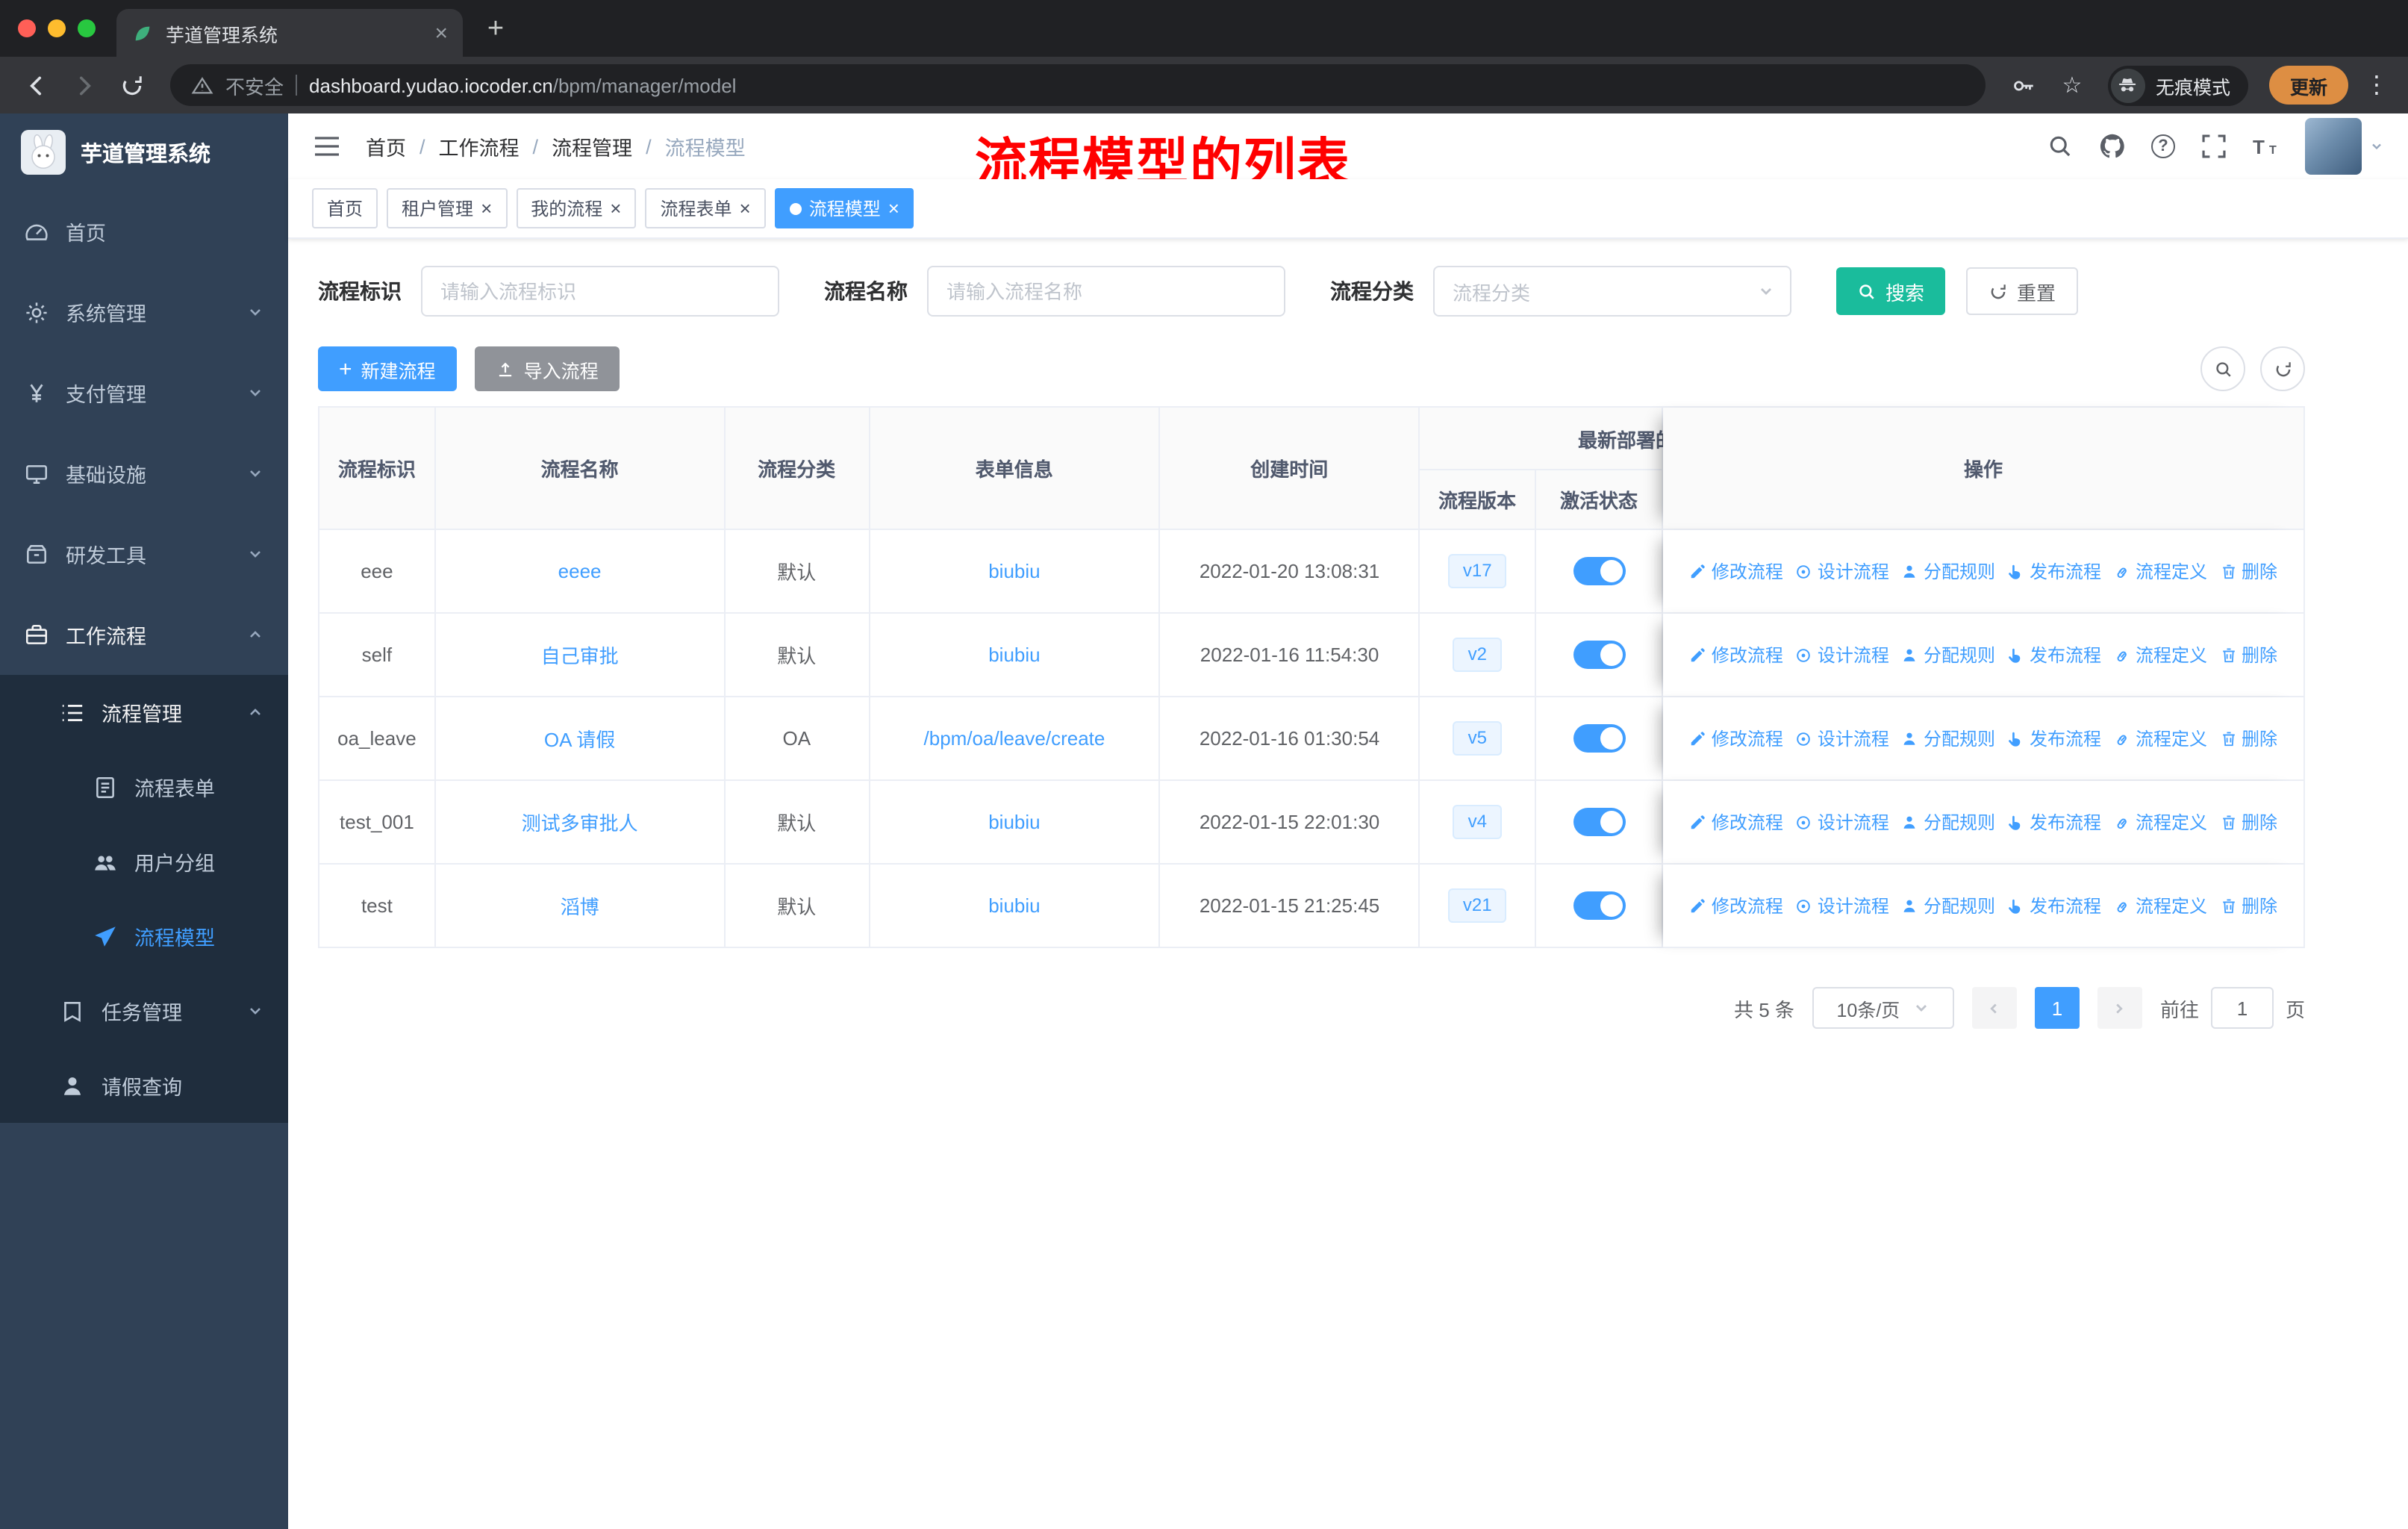 The width and height of the screenshot is (2408, 1529). I want to click on search-icon, so click(2060, 146).